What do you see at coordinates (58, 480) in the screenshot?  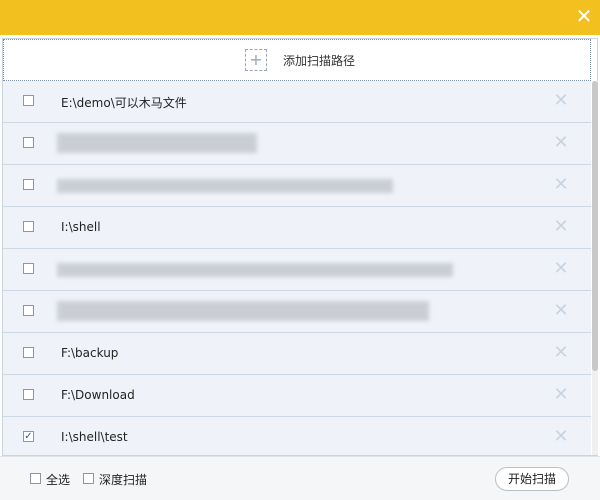 I see `select-all-label: 全选` at bounding box center [58, 480].